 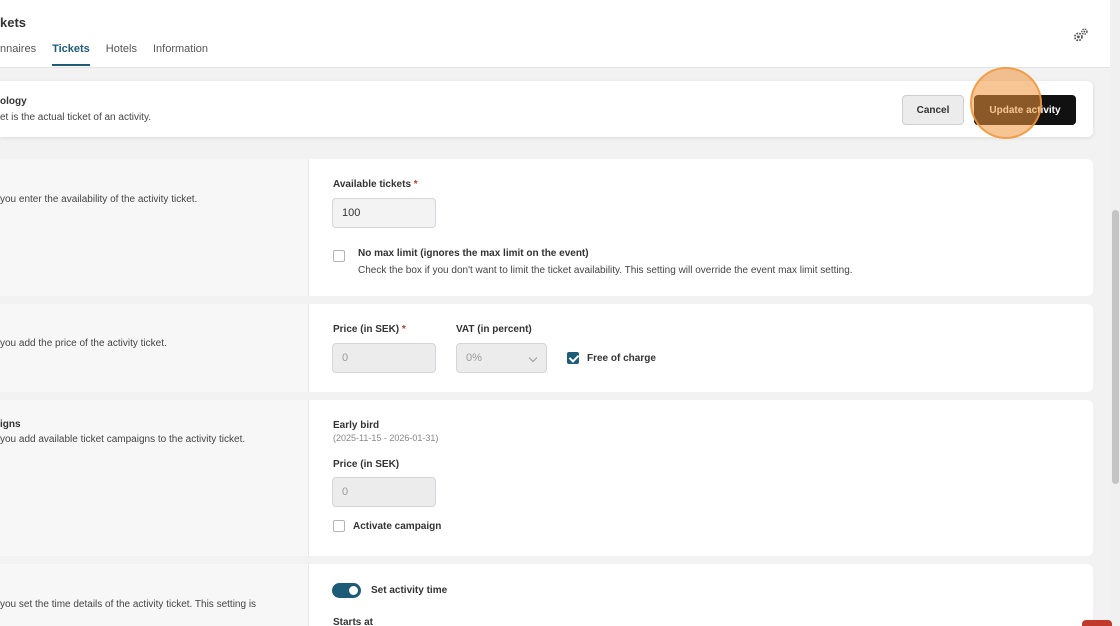 I want to click on scrollbar-thumb, so click(x=1115, y=347).